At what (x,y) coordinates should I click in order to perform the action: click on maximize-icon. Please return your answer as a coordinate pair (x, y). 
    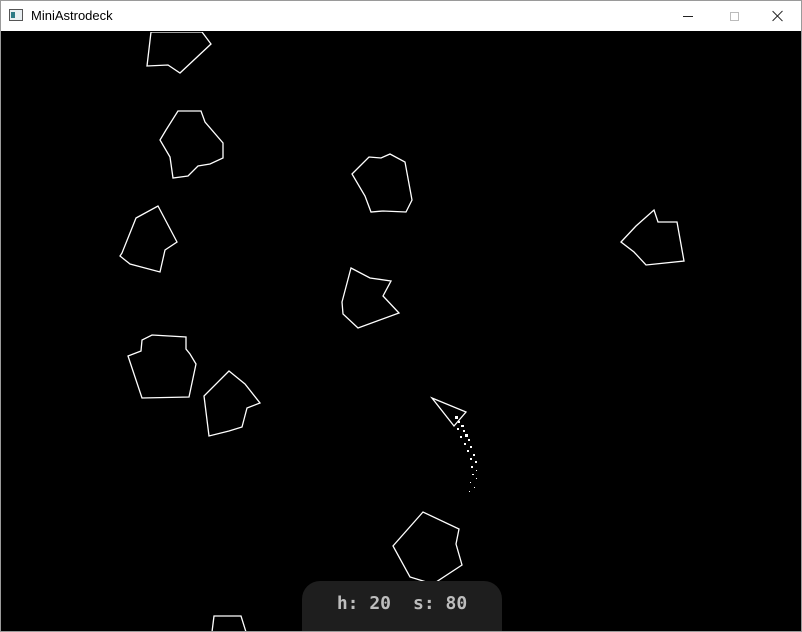
    Looking at the image, I should click on (734, 16).